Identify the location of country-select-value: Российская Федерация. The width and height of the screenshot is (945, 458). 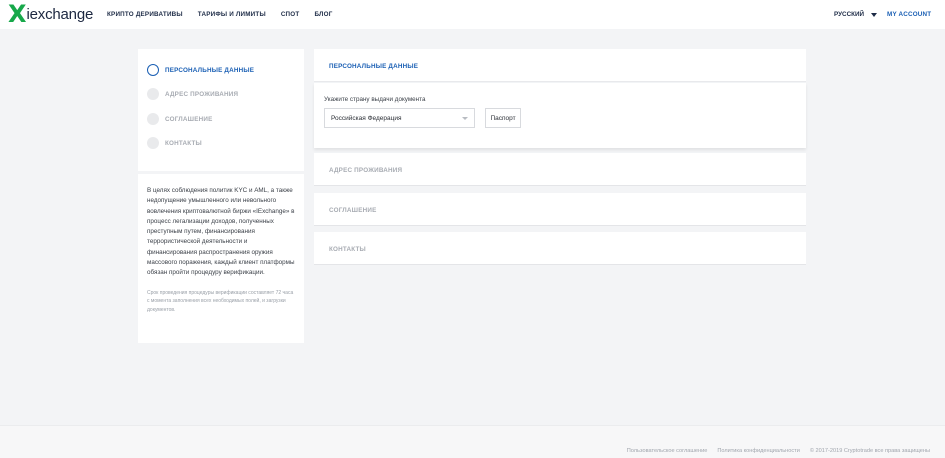
(366, 118).